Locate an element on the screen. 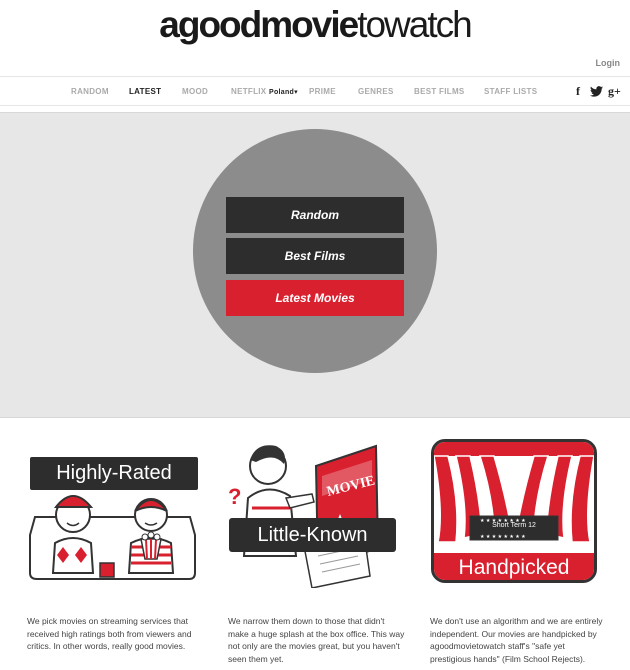 Image resolution: width=630 pixels, height=670 pixels. nav-mood: MOOD is located at coordinates (195, 91).